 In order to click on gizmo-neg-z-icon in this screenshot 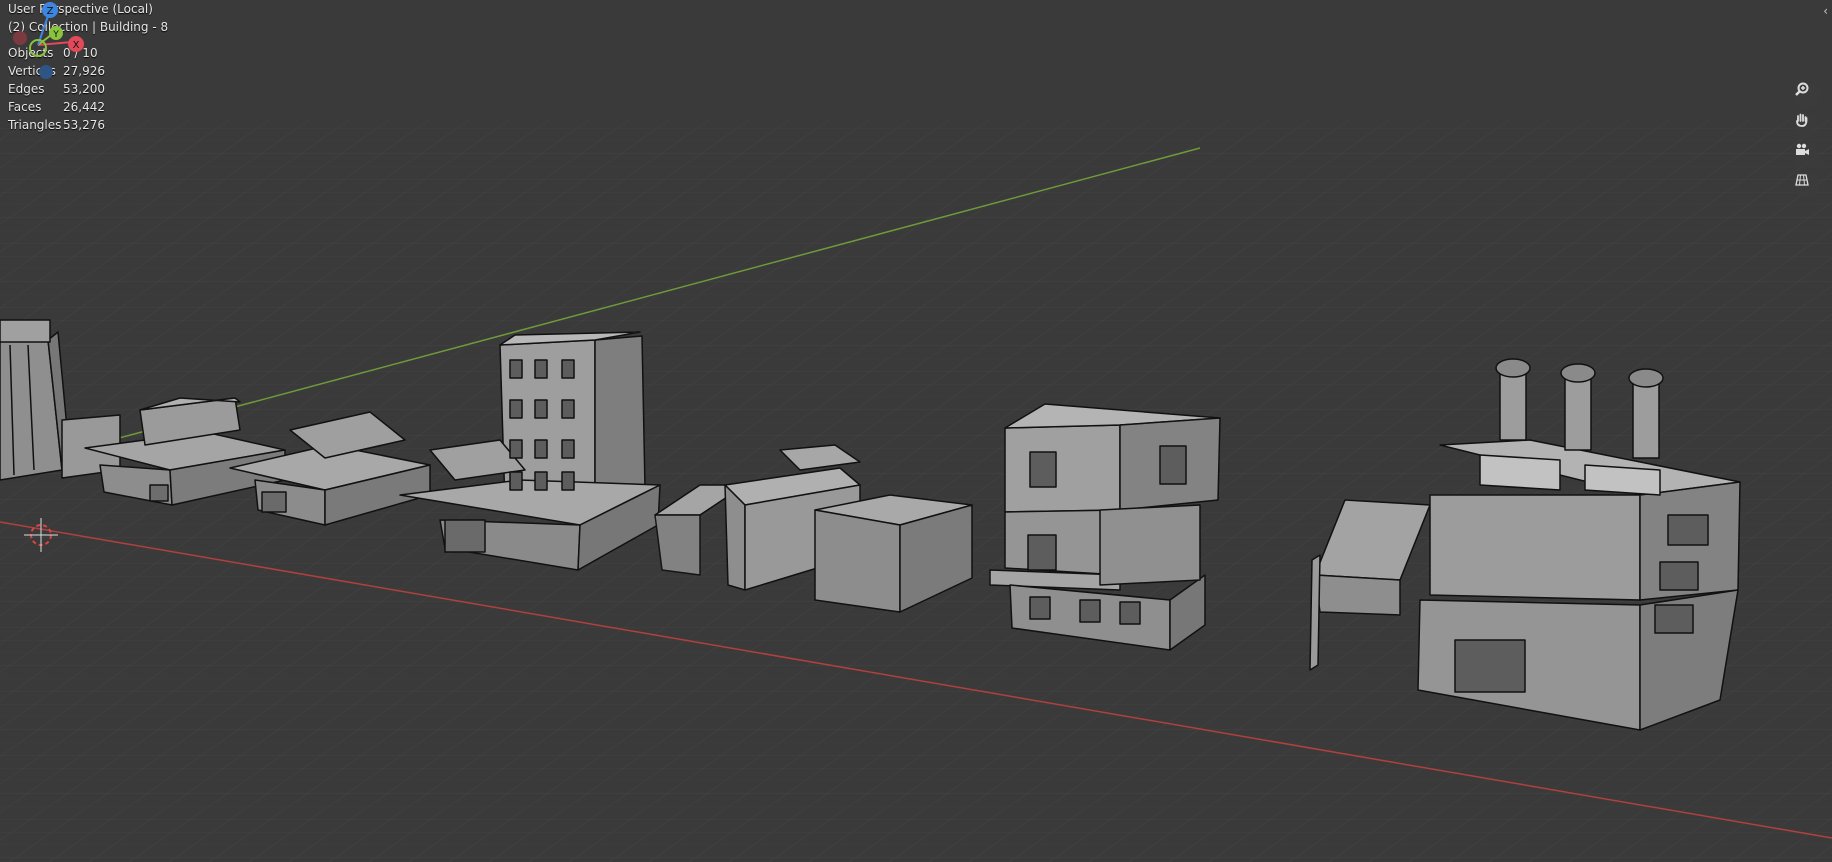, I will do `click(46, 72)`.